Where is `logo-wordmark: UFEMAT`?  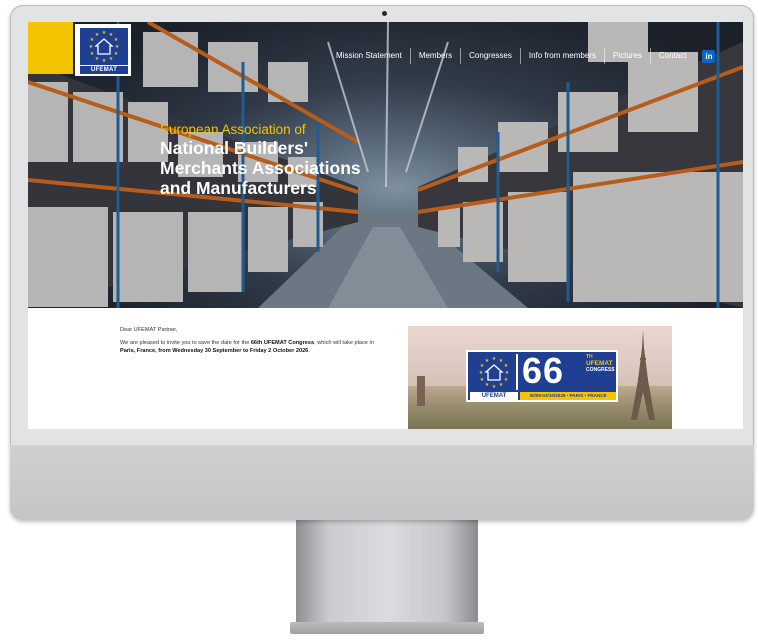
logo-wordmark: UFEMAT is located at coordinates (104, 70).